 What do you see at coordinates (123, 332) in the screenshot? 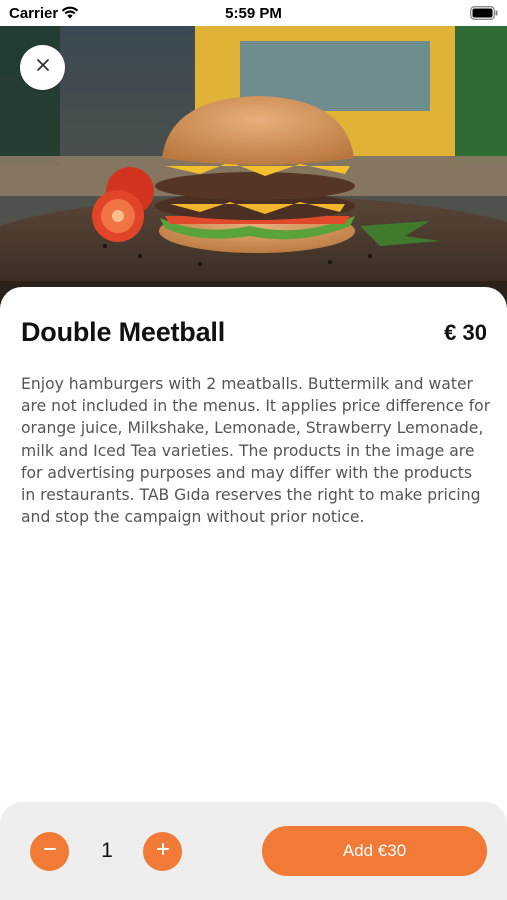
I see `product-name: Double Meetball` at bounding box center [123, 332].